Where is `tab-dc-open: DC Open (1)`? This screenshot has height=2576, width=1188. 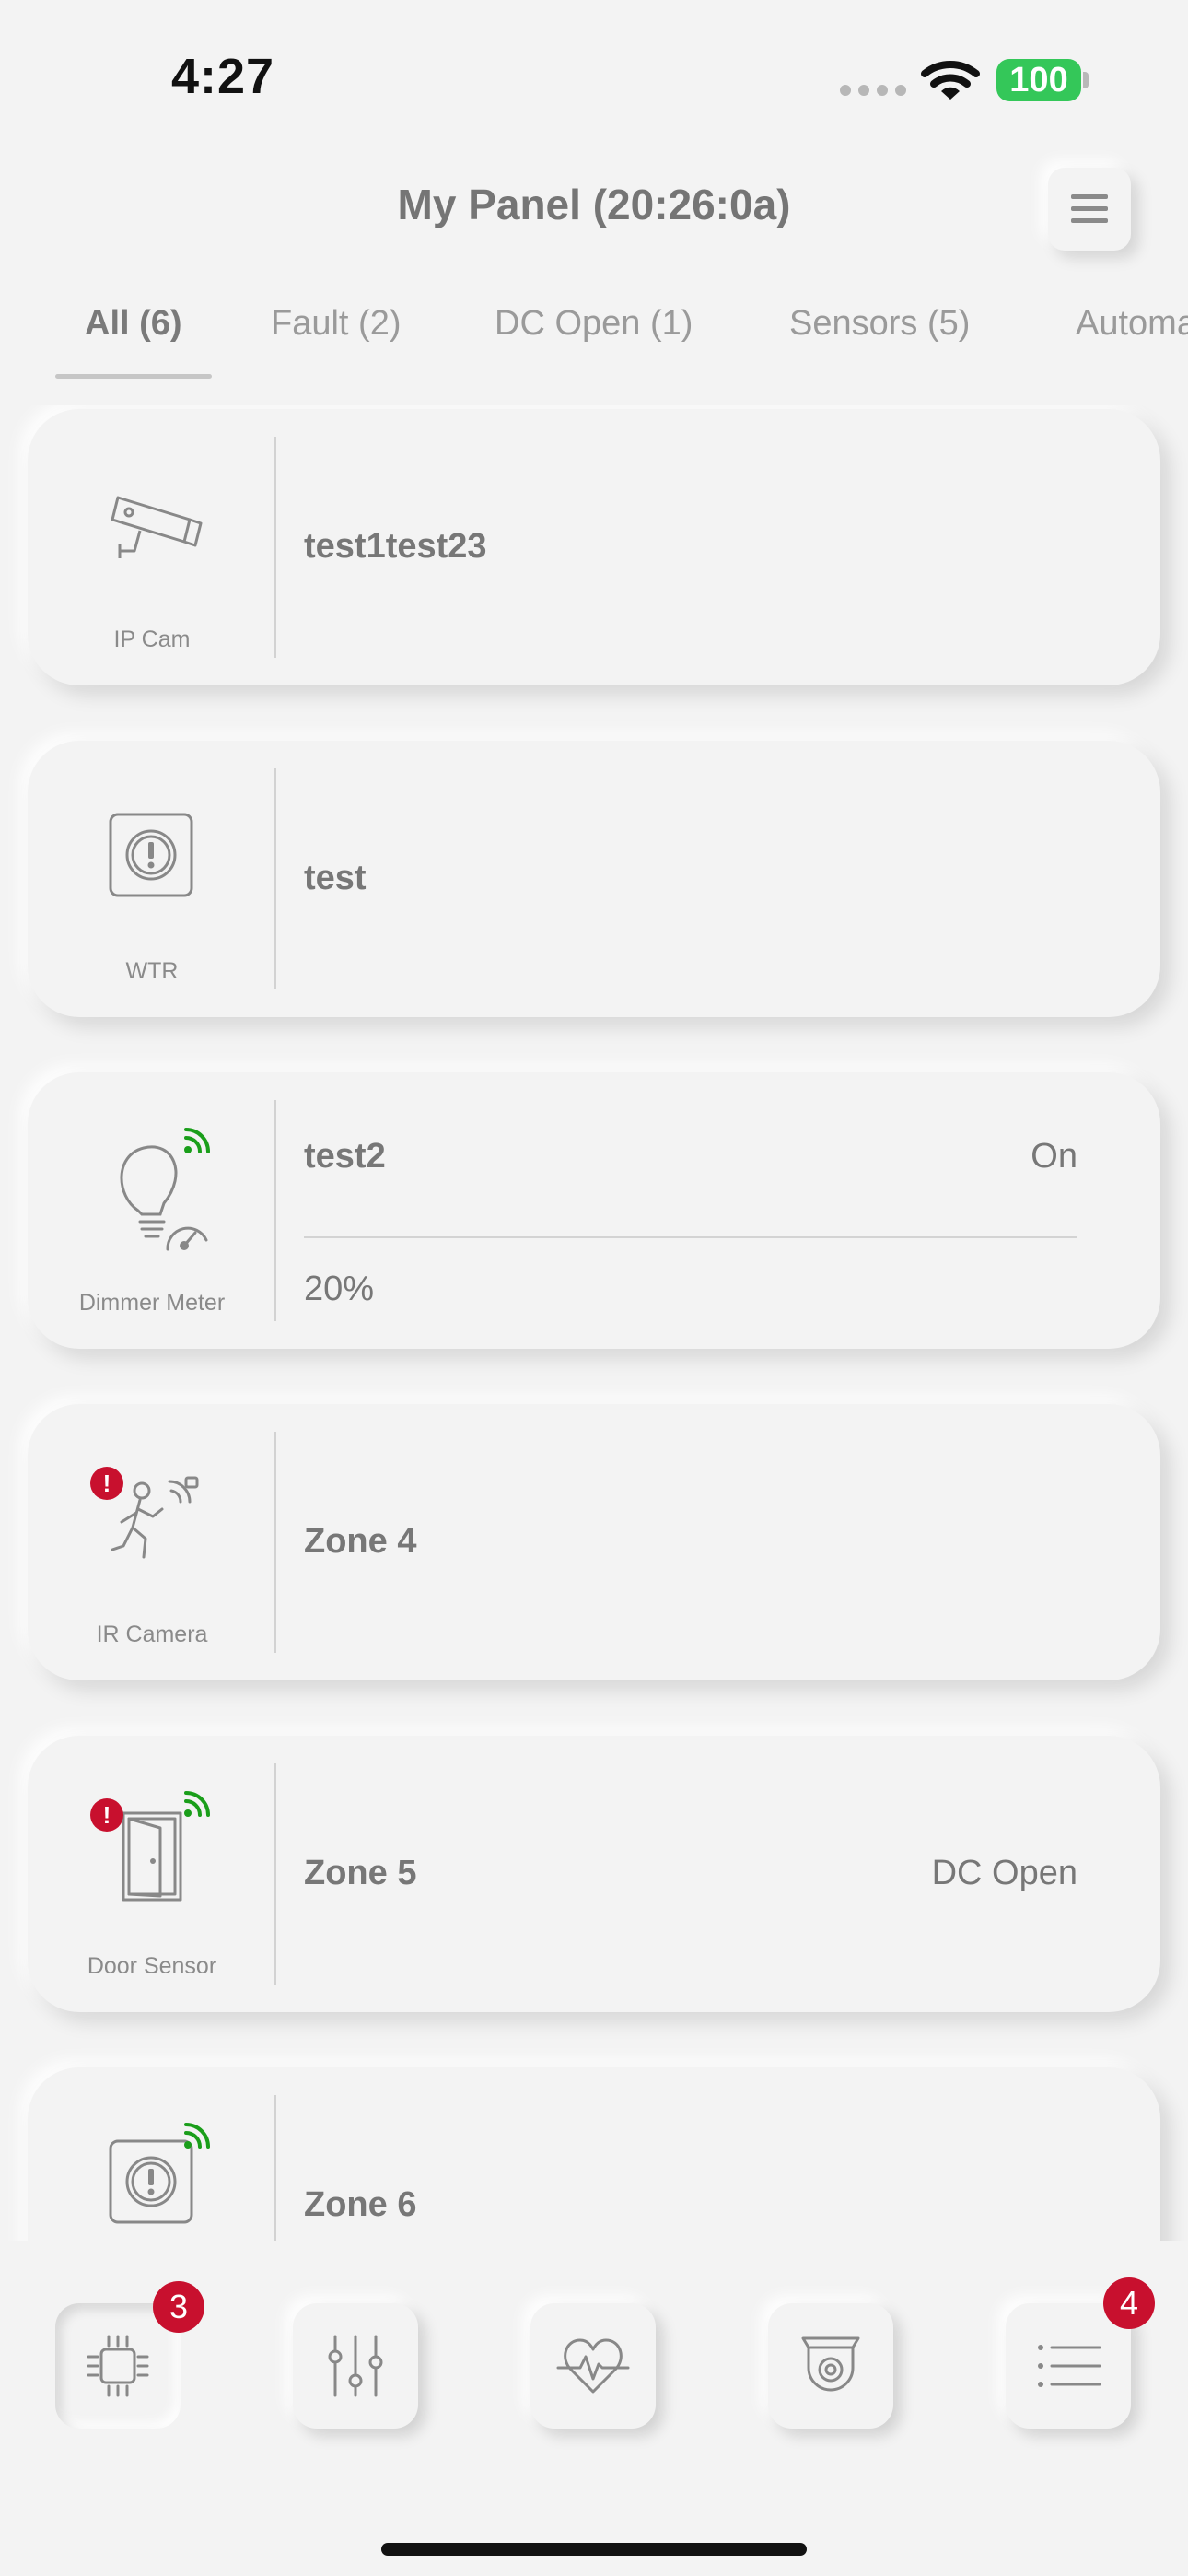
tab-dc-open: DC Open (1) is located at coordinates (594, 324).